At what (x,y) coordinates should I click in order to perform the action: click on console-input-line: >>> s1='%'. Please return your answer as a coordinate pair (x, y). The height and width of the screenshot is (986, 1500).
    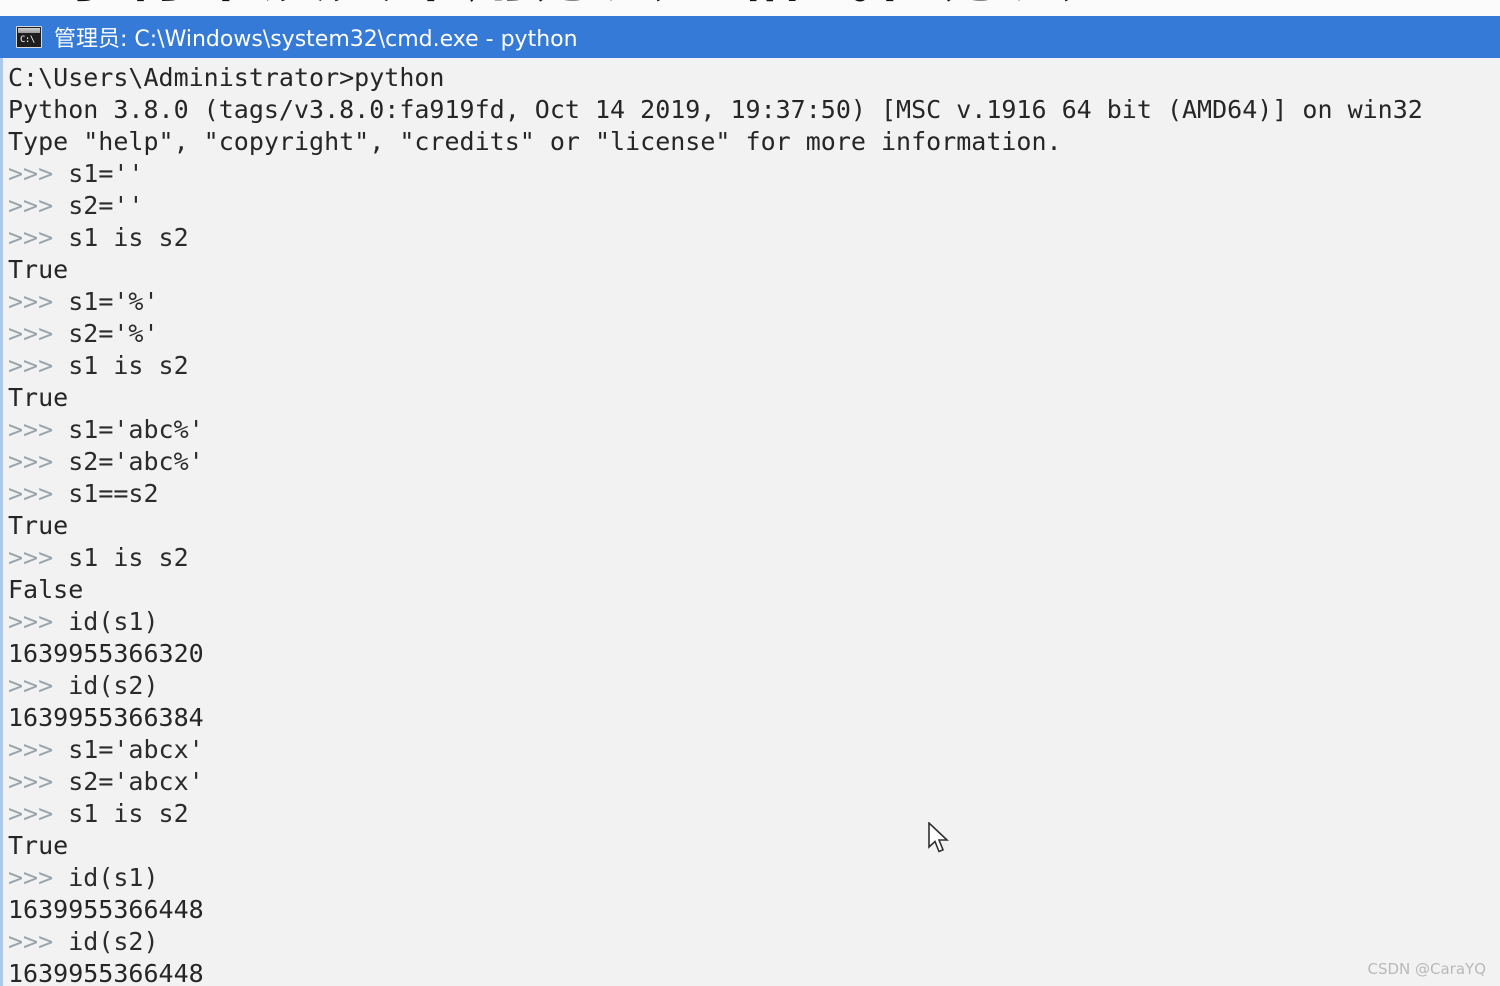
    Looking at the image, I should click on (754, 302).